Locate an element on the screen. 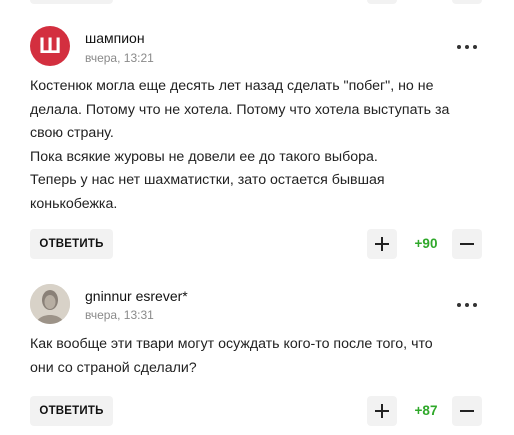  avatar is located at coordinates (50, 304).